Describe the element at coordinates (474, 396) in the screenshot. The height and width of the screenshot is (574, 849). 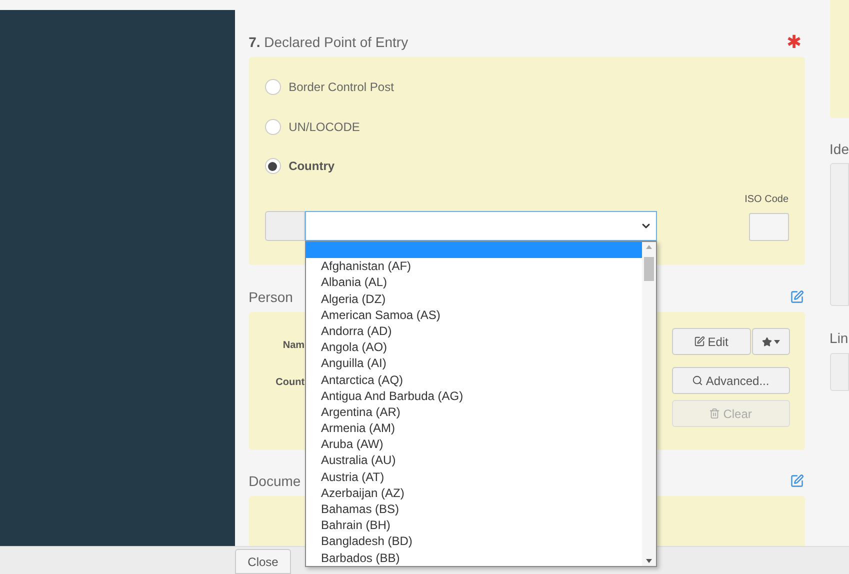
I see `country-option: Antigua And Barbuda (AG)` at that location.